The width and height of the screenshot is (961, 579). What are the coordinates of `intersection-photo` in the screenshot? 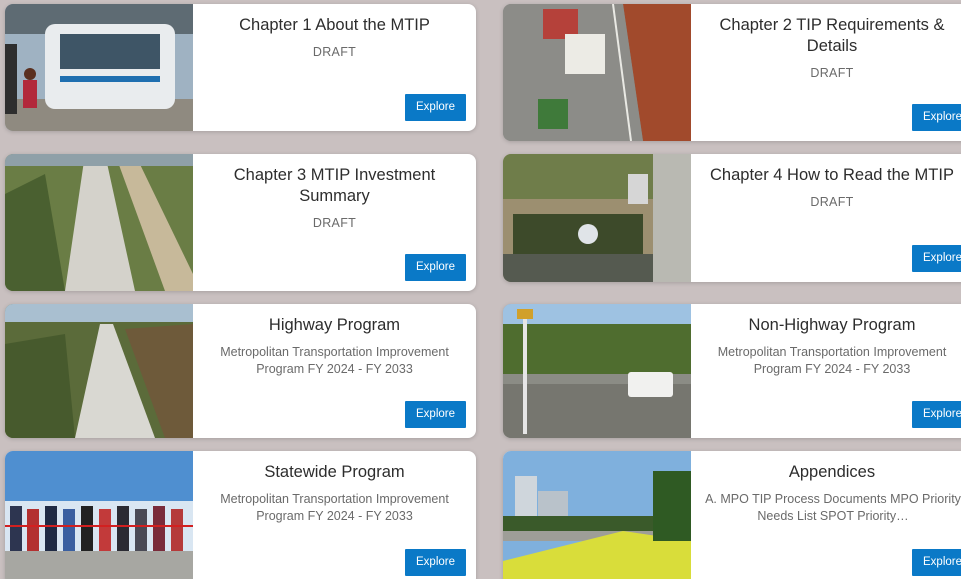 It's located at (597, 371).